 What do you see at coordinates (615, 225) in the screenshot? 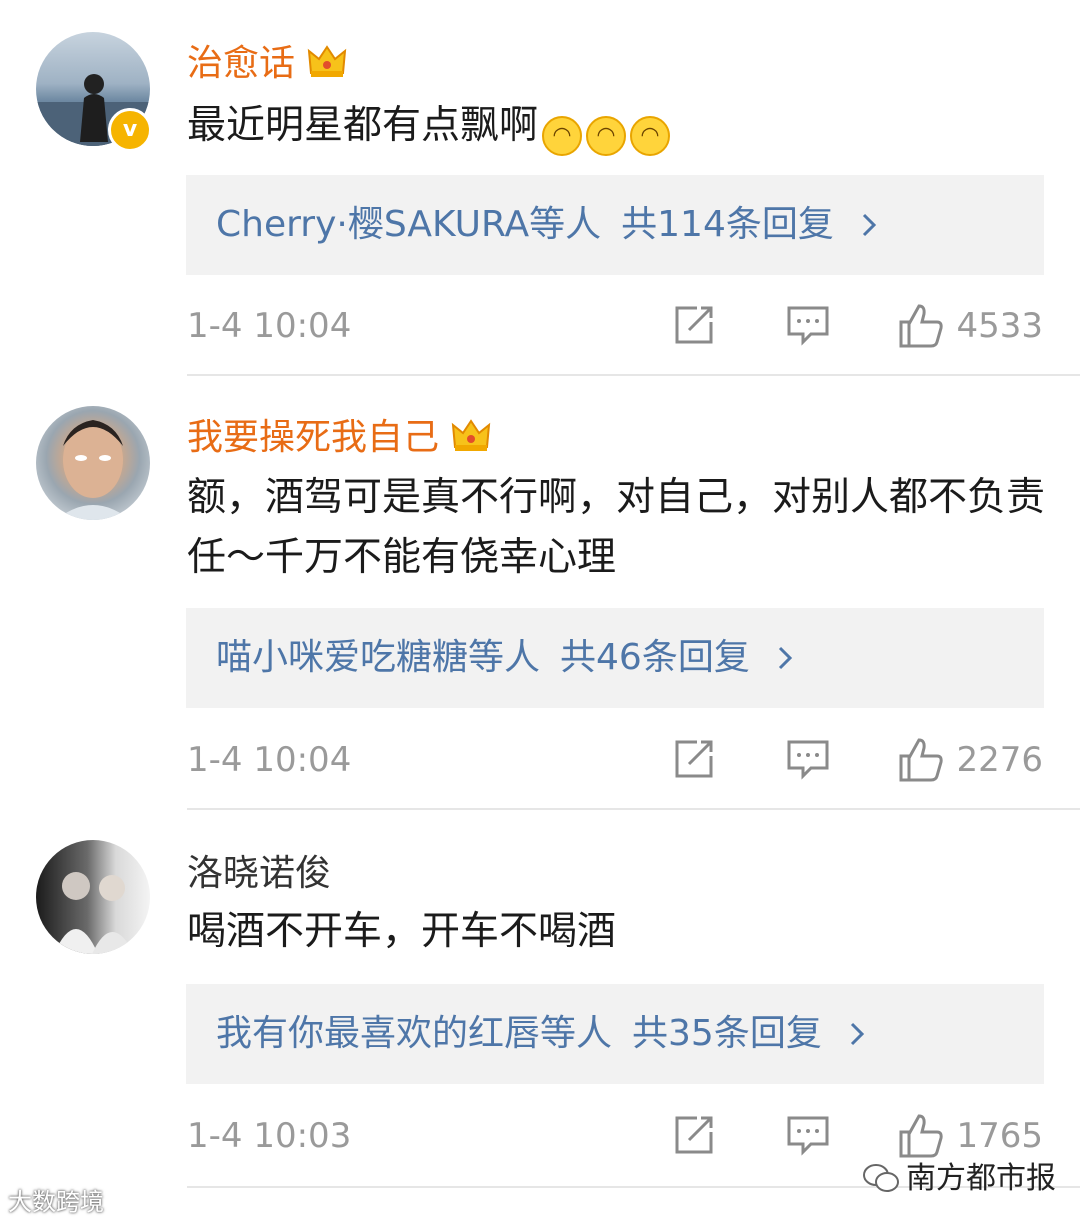
I see `reply-summary-button: Cherry·樱SAKURA等人 共114条回复` at bounding box center [615, 225].